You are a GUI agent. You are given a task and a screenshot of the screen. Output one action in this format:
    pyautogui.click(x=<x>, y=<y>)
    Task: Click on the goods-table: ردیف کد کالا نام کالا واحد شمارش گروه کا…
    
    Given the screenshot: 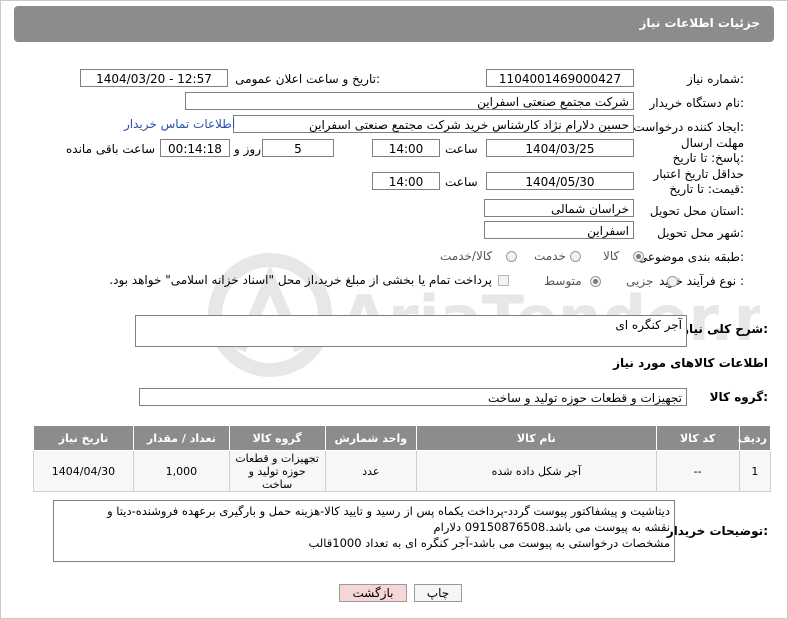 What is the action you would take?
    pyautogui.click(x=402, y=458)
    